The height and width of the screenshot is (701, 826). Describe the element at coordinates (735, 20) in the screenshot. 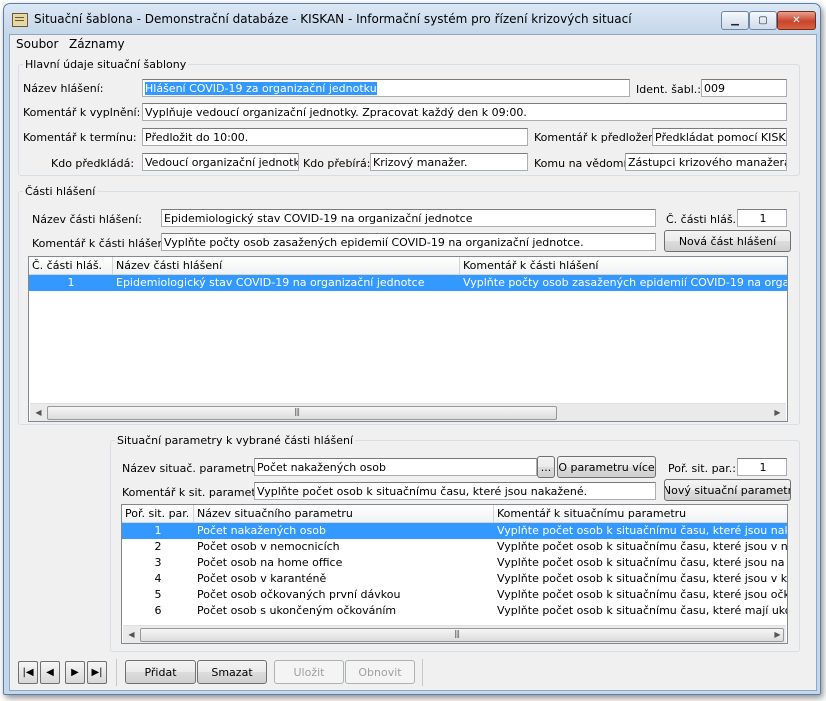

I see `minimize-button: ▁` at that location.